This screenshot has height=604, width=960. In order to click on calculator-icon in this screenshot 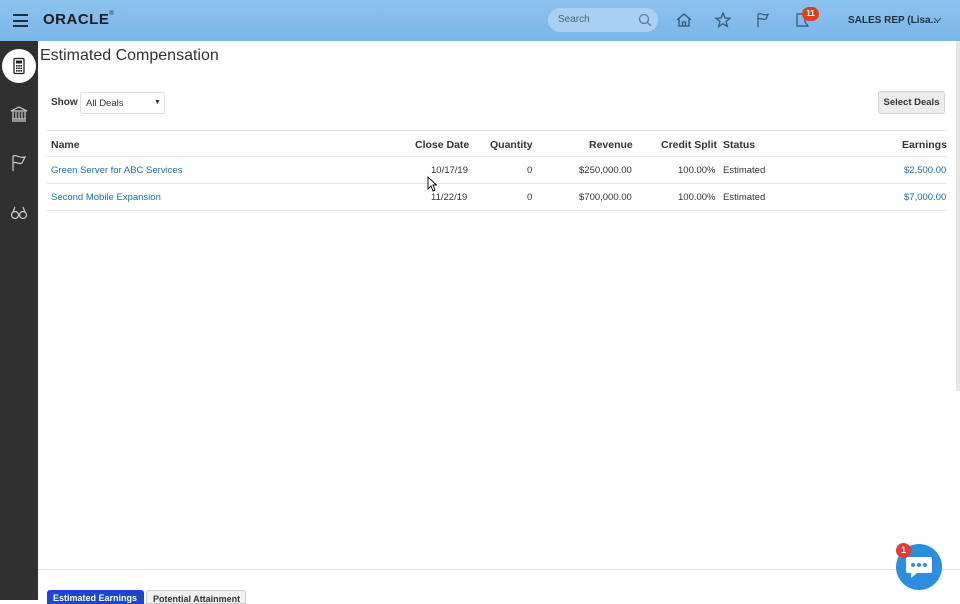, I will do `click(19, 66)`.